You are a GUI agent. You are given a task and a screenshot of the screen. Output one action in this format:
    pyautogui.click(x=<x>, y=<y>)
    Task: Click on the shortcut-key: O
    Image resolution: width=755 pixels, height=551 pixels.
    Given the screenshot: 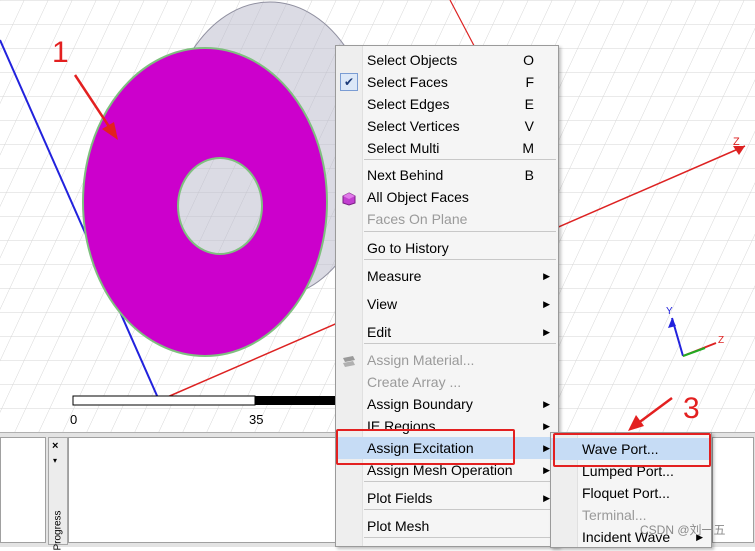 What is the action you would take?
    pyautogui.click(x=528, y=60)
    